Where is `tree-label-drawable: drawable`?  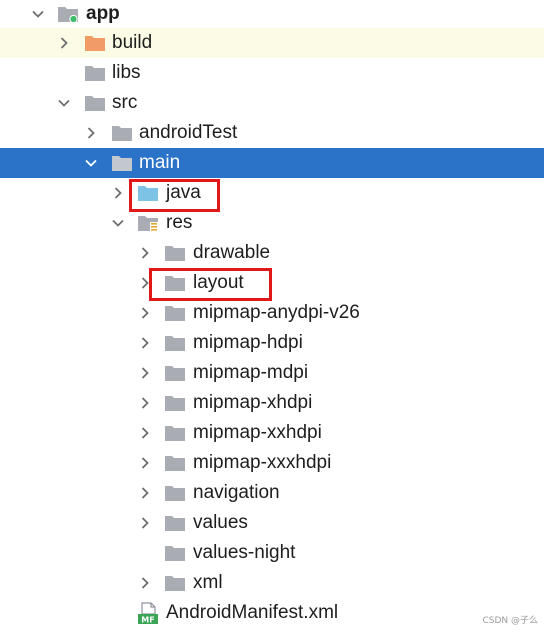 tree-label-drawable: drawable is located at coordinates (232, 252).